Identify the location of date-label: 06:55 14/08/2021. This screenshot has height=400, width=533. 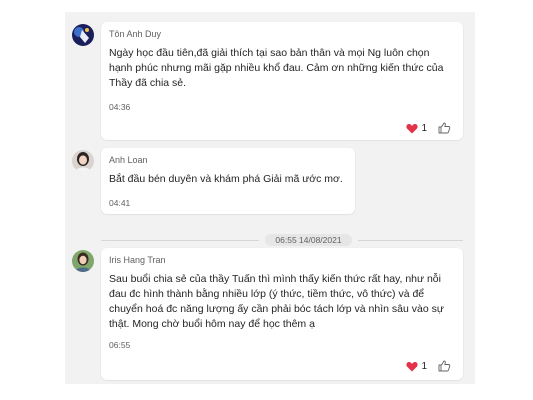
(308, 240).